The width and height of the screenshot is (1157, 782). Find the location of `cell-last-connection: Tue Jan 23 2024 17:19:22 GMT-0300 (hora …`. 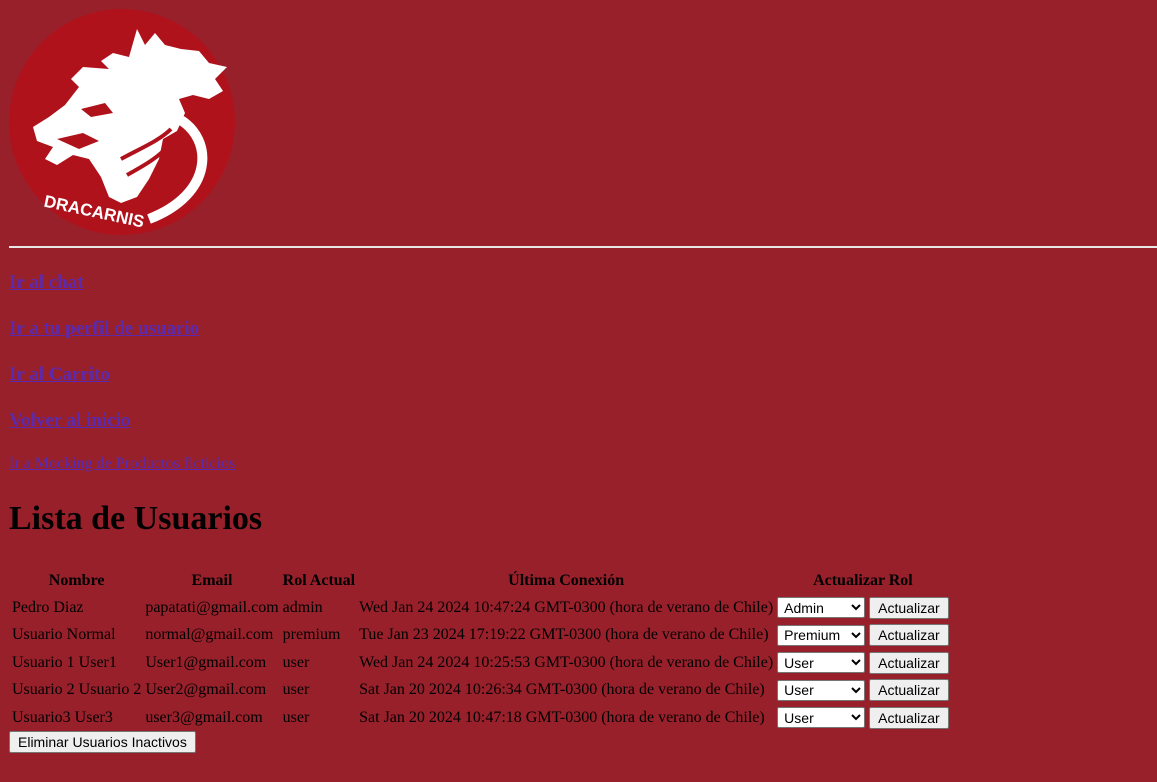

cell-last-connection: Tue Jan 23 2024 17:19:22 GMT-0300 (hora … is located at coordinates (564, 635).